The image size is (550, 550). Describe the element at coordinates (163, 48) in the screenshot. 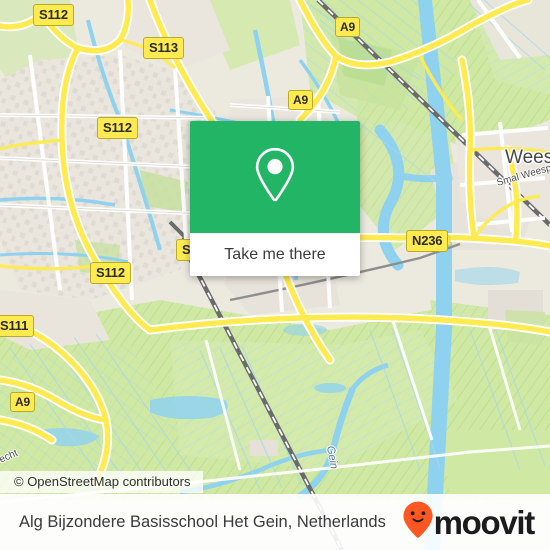

I see `shield-s113: S113` at that location.